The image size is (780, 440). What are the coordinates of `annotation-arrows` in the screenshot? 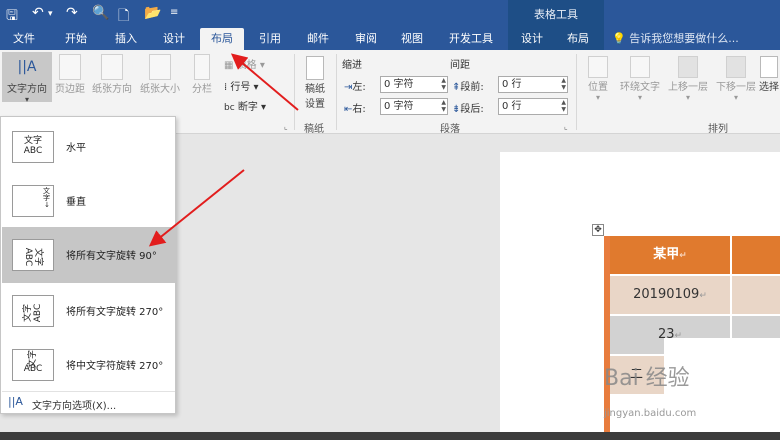 It's located at (223, 150).